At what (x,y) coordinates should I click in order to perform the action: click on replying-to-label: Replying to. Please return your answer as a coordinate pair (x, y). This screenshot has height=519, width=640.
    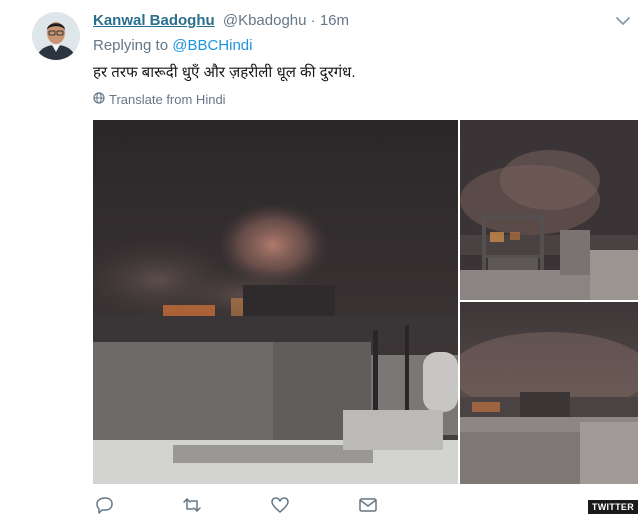
    Looking at the image, I should click on (131, 45).